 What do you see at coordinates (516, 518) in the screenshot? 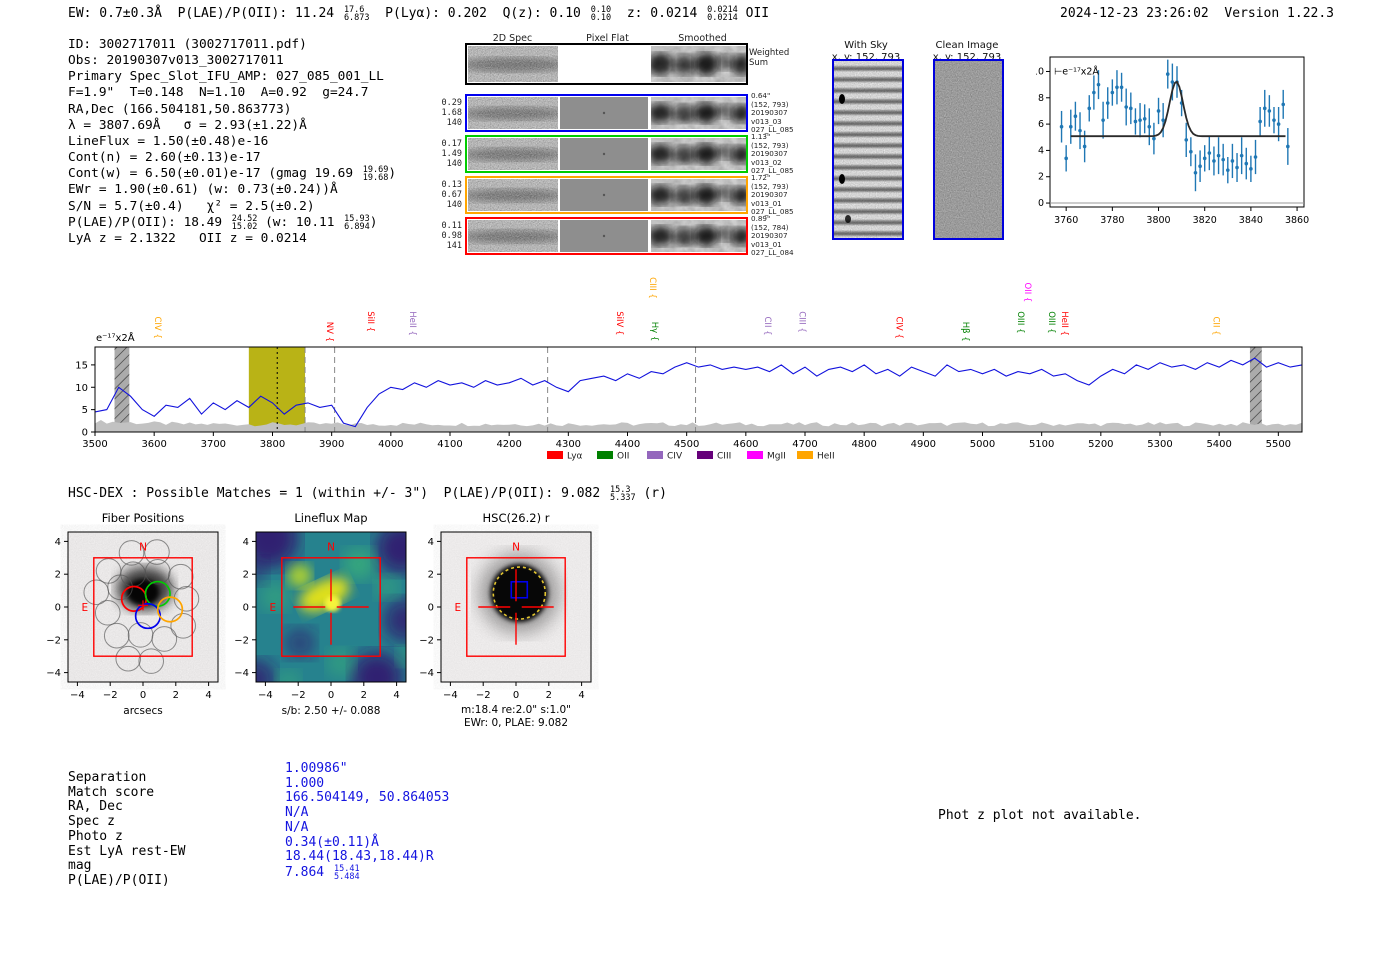
I see `panel-title: HSC(26.2) r` at bounding box center [516, 518].